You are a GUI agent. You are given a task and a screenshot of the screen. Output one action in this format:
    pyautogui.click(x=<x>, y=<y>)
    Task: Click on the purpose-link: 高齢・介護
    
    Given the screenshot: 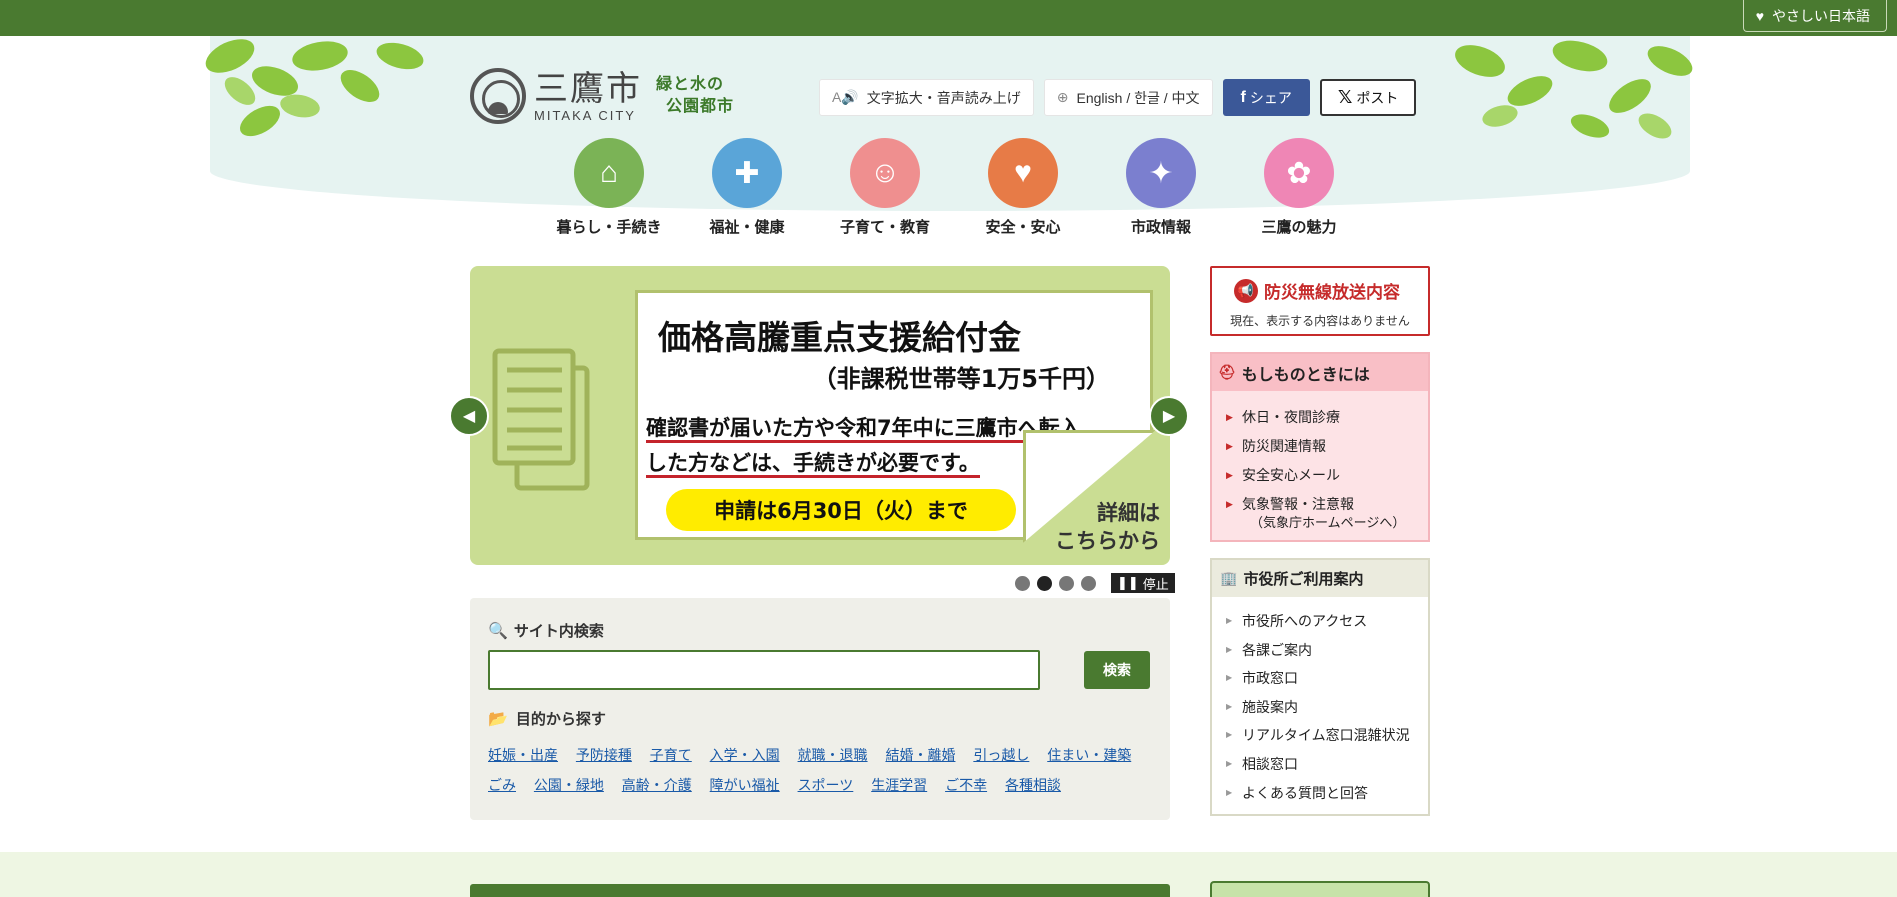 What is the action you would take?
    pyautogui.click(x=657, y=785)
    